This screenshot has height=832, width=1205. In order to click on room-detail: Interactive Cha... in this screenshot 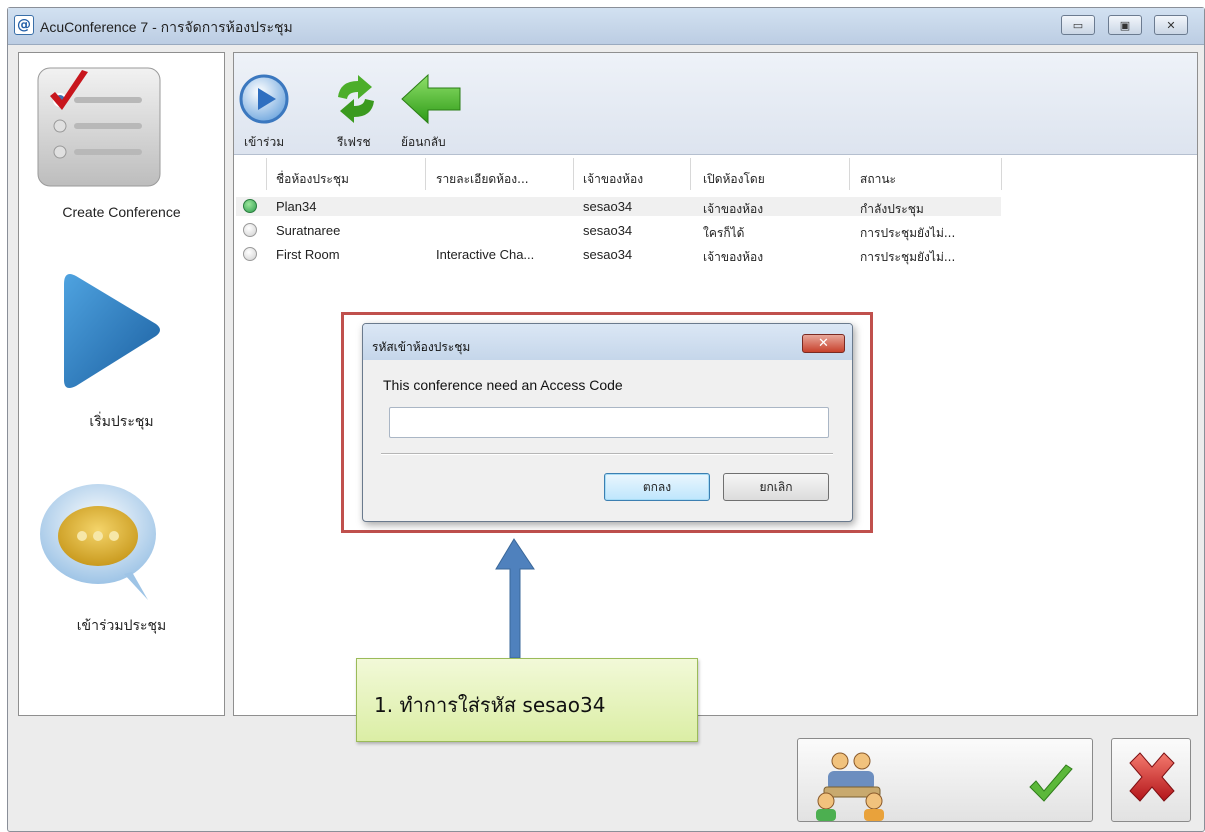, I will do `click(485, 254)`.